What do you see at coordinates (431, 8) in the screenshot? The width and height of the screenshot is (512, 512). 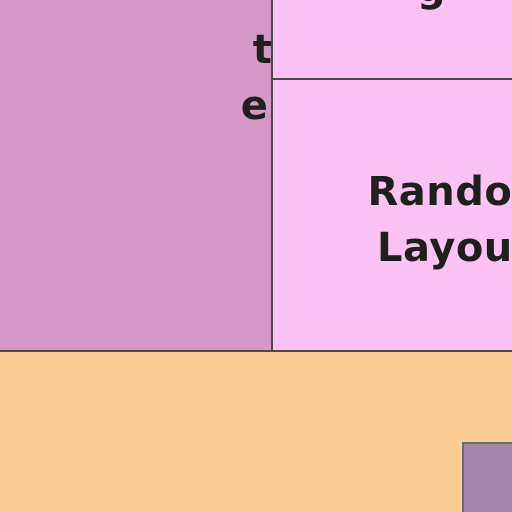 I see `tile-pink-top-label: g` at bounding box center [431, 8].